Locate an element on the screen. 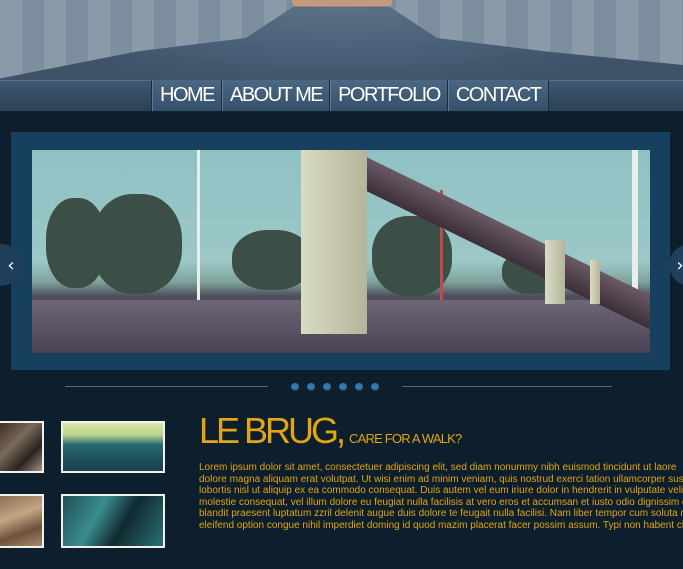 The height and width of the screenshot is (569, 683). article-subtitle: CARE FOR A WALK? is located at coordinates (405, 438).